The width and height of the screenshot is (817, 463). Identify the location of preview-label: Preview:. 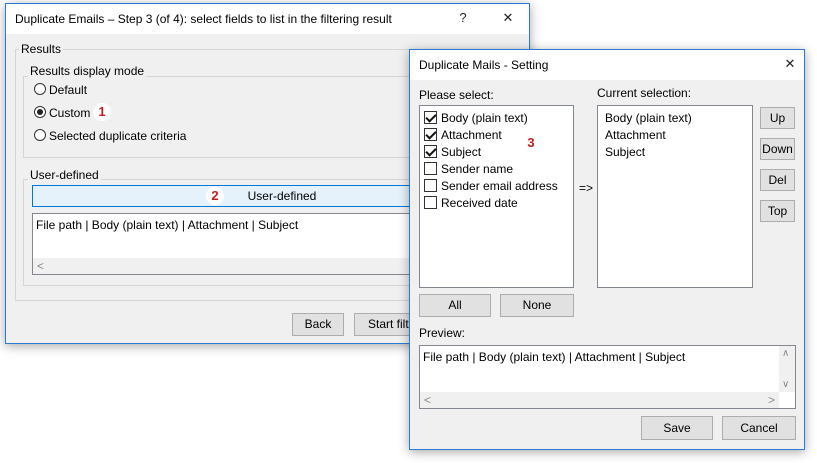
(442, 333).